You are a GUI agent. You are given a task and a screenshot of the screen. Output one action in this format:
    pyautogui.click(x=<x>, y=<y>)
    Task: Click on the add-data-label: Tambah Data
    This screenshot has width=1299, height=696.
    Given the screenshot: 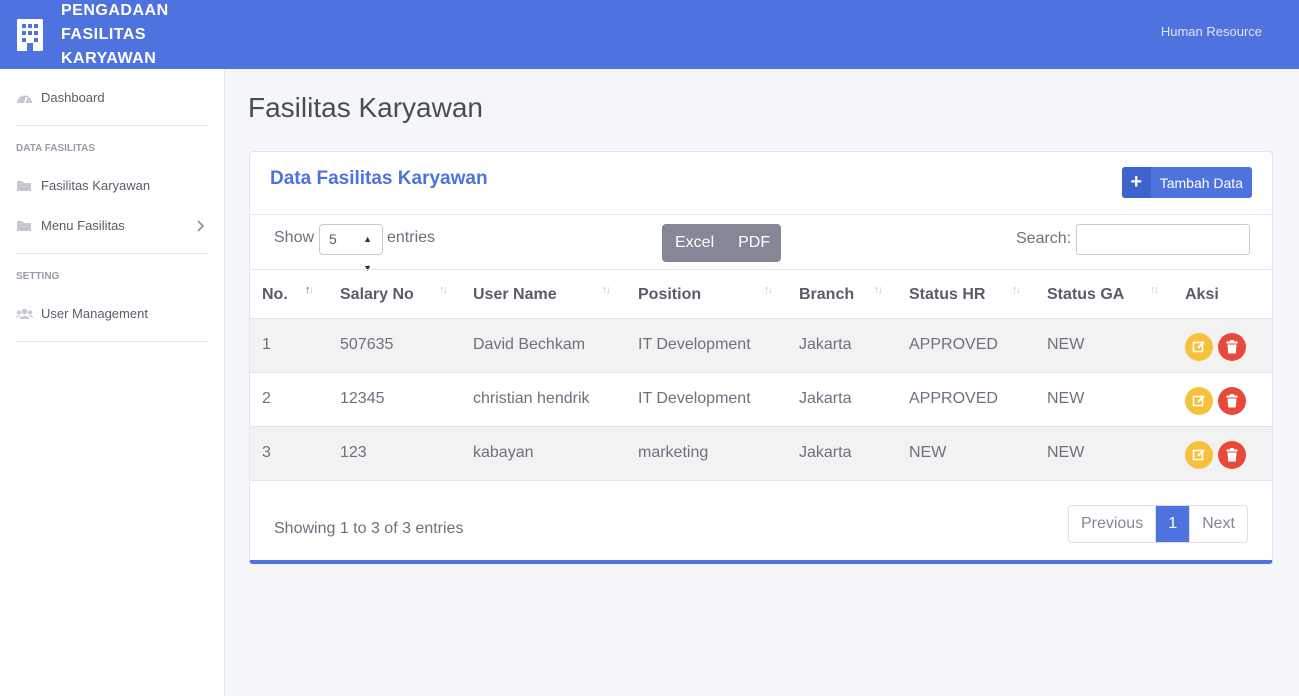 What is the action you would take?
    pyautogui.click(x=1201, y=182)
    